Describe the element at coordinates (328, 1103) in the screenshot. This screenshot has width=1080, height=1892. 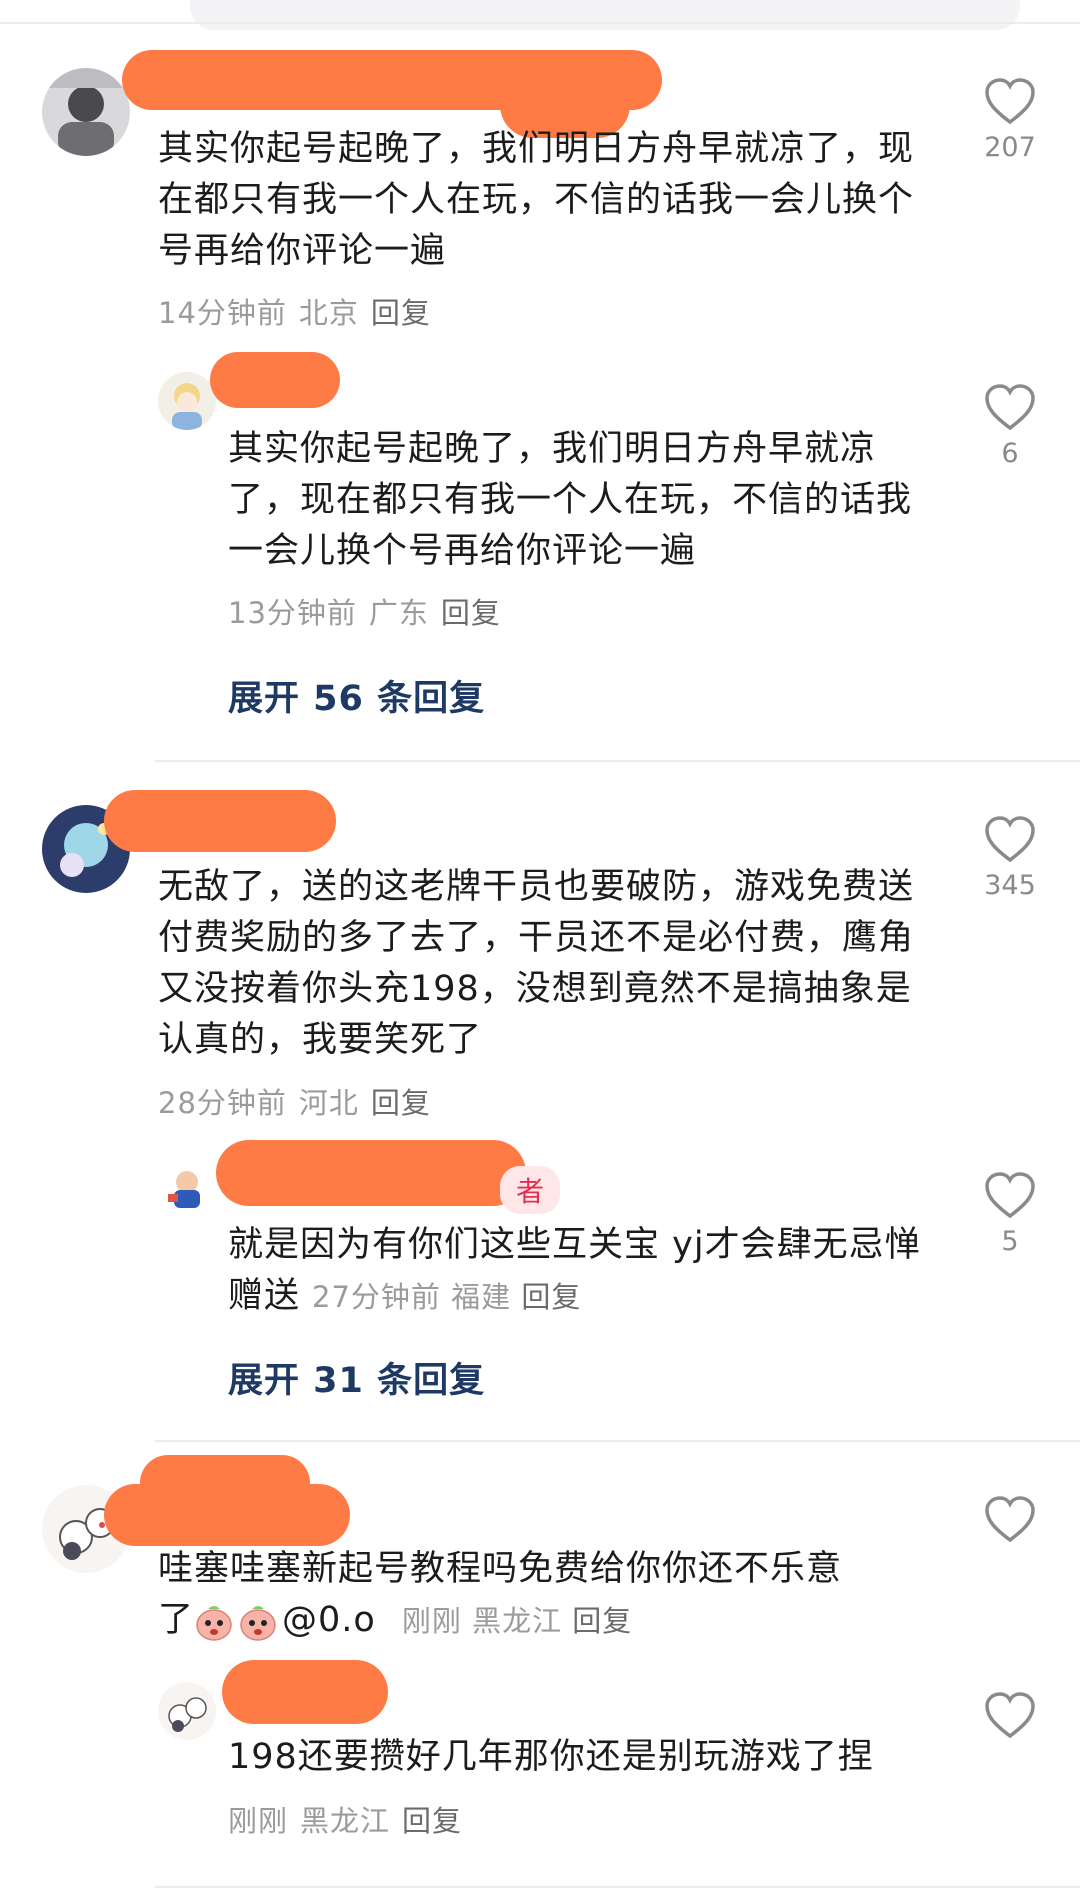
I see `comment-location: 河北` at that location.